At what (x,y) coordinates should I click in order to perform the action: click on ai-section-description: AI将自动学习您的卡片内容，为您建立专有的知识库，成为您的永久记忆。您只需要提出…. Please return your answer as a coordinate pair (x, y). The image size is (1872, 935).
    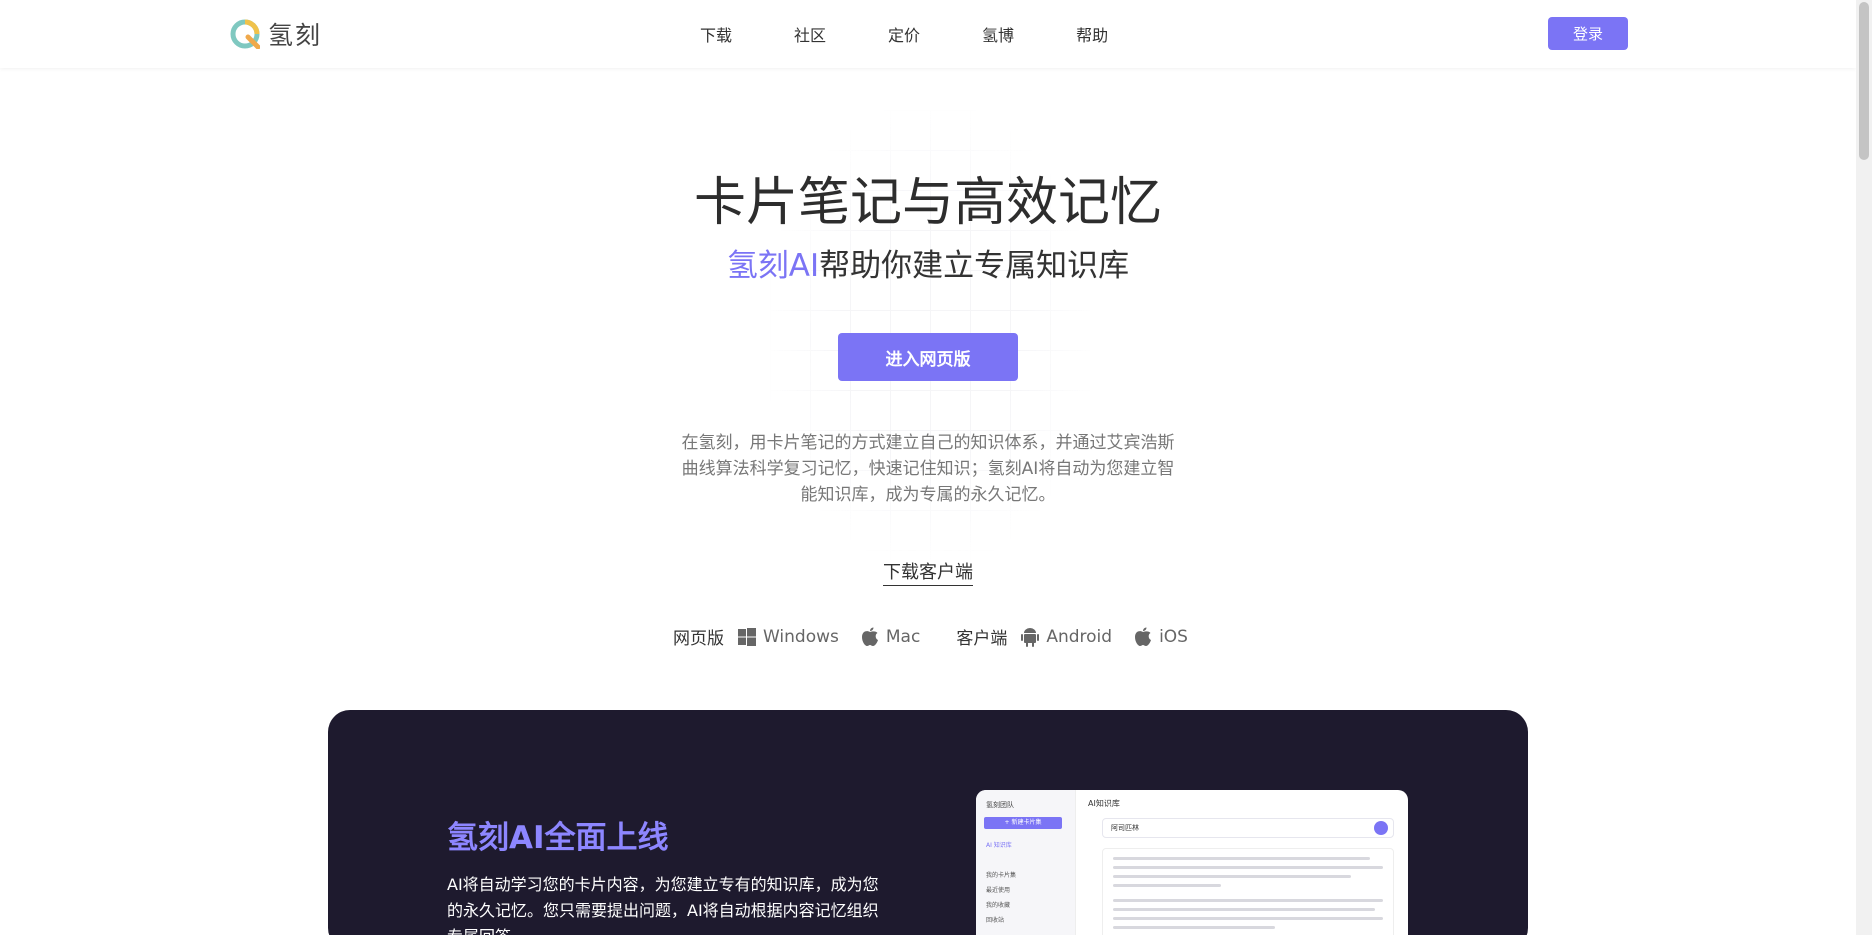
    Looking at the image, I should click on (663, 905).